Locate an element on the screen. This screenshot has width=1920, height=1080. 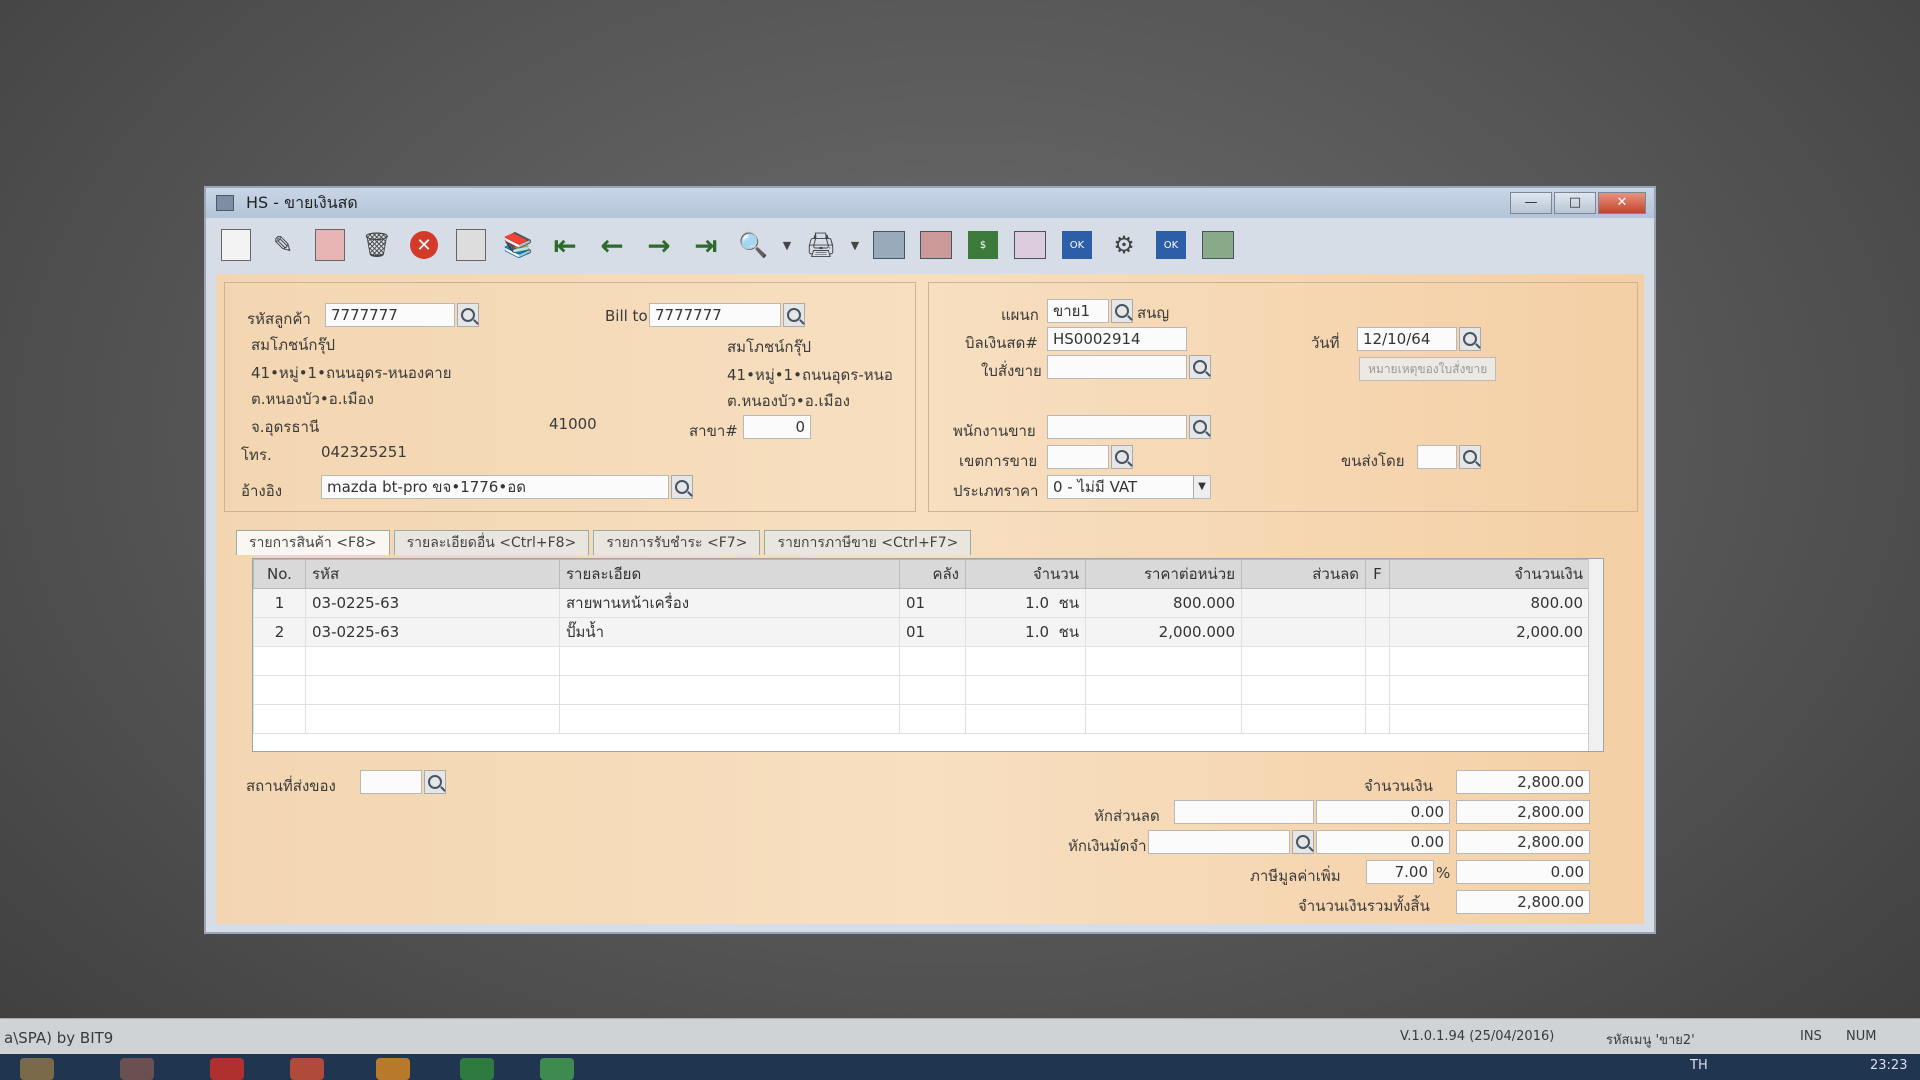
department-search-icon is located at coordinates (1122, 311).